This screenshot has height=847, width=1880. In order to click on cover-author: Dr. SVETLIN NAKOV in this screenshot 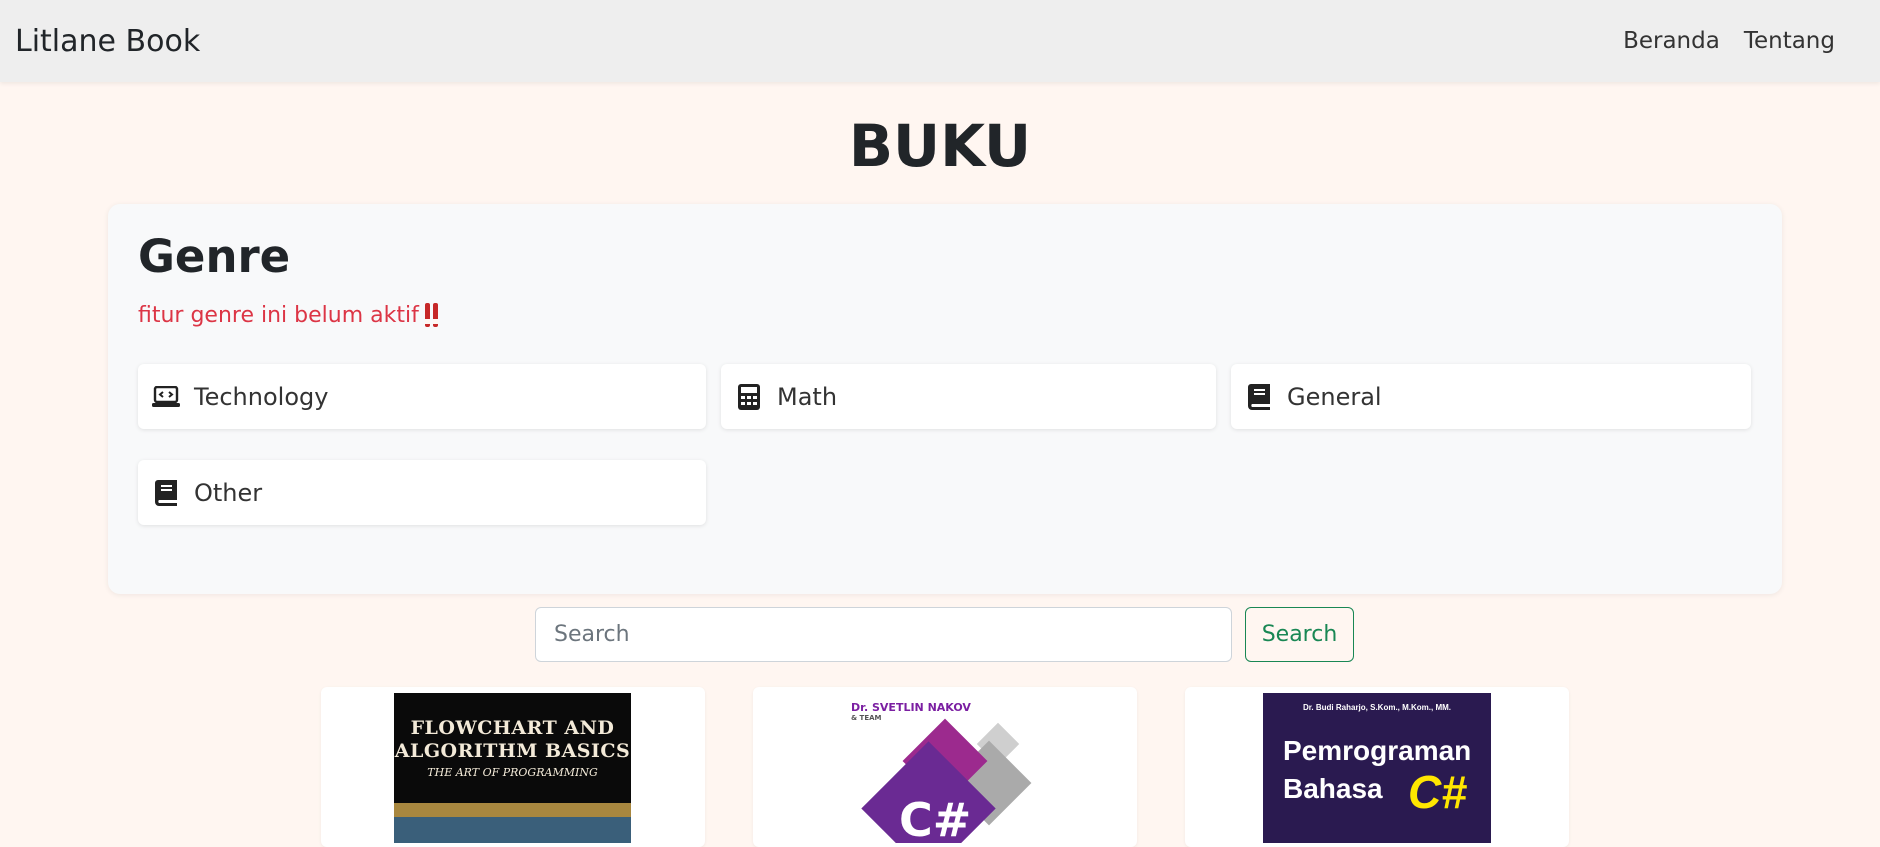, I will do `click(911, 707)`.